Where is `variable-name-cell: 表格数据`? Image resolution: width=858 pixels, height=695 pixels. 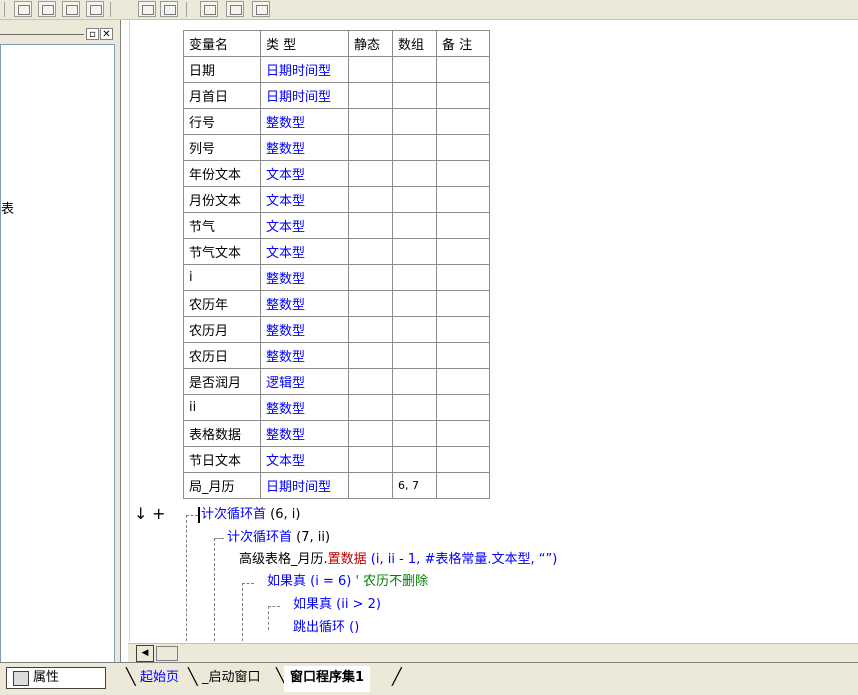 variable-name-cell: 表格数据 is located at coordinates (222, 433).